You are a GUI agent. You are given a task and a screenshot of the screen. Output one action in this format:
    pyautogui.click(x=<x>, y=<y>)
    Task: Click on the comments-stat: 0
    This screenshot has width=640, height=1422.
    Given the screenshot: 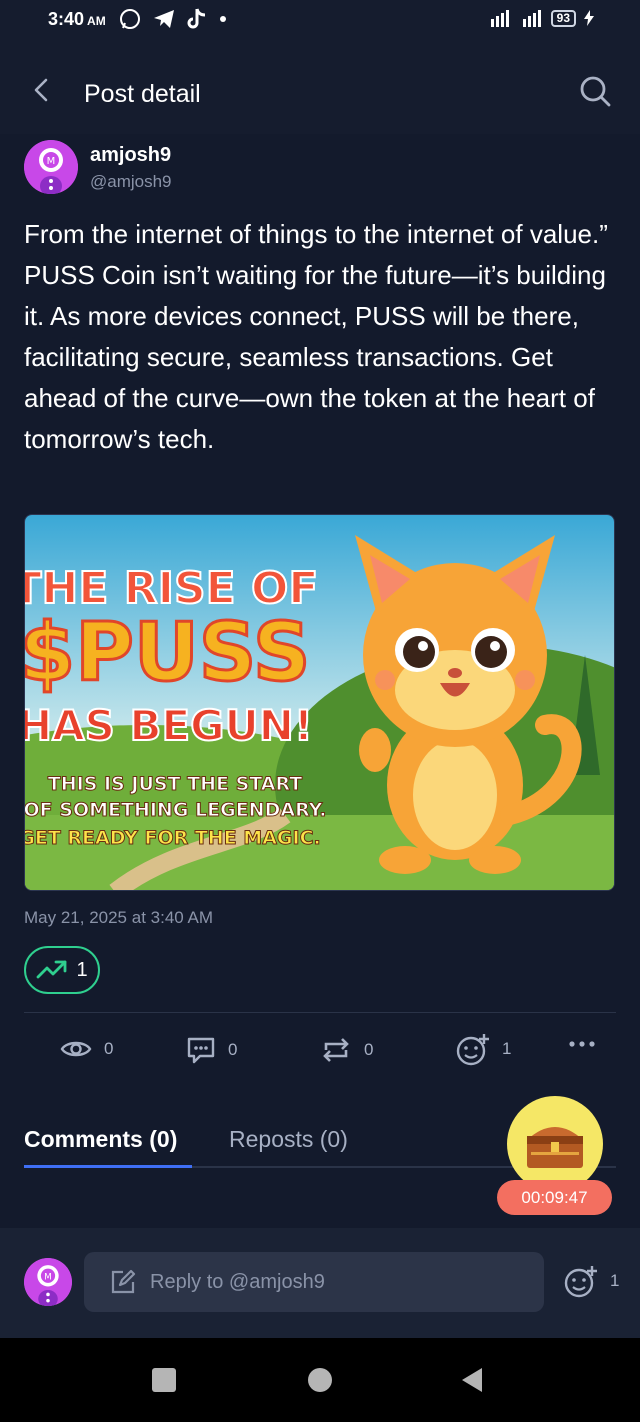 What is the action you would take?
    pyautogui.click(x=211, y=1050)
    